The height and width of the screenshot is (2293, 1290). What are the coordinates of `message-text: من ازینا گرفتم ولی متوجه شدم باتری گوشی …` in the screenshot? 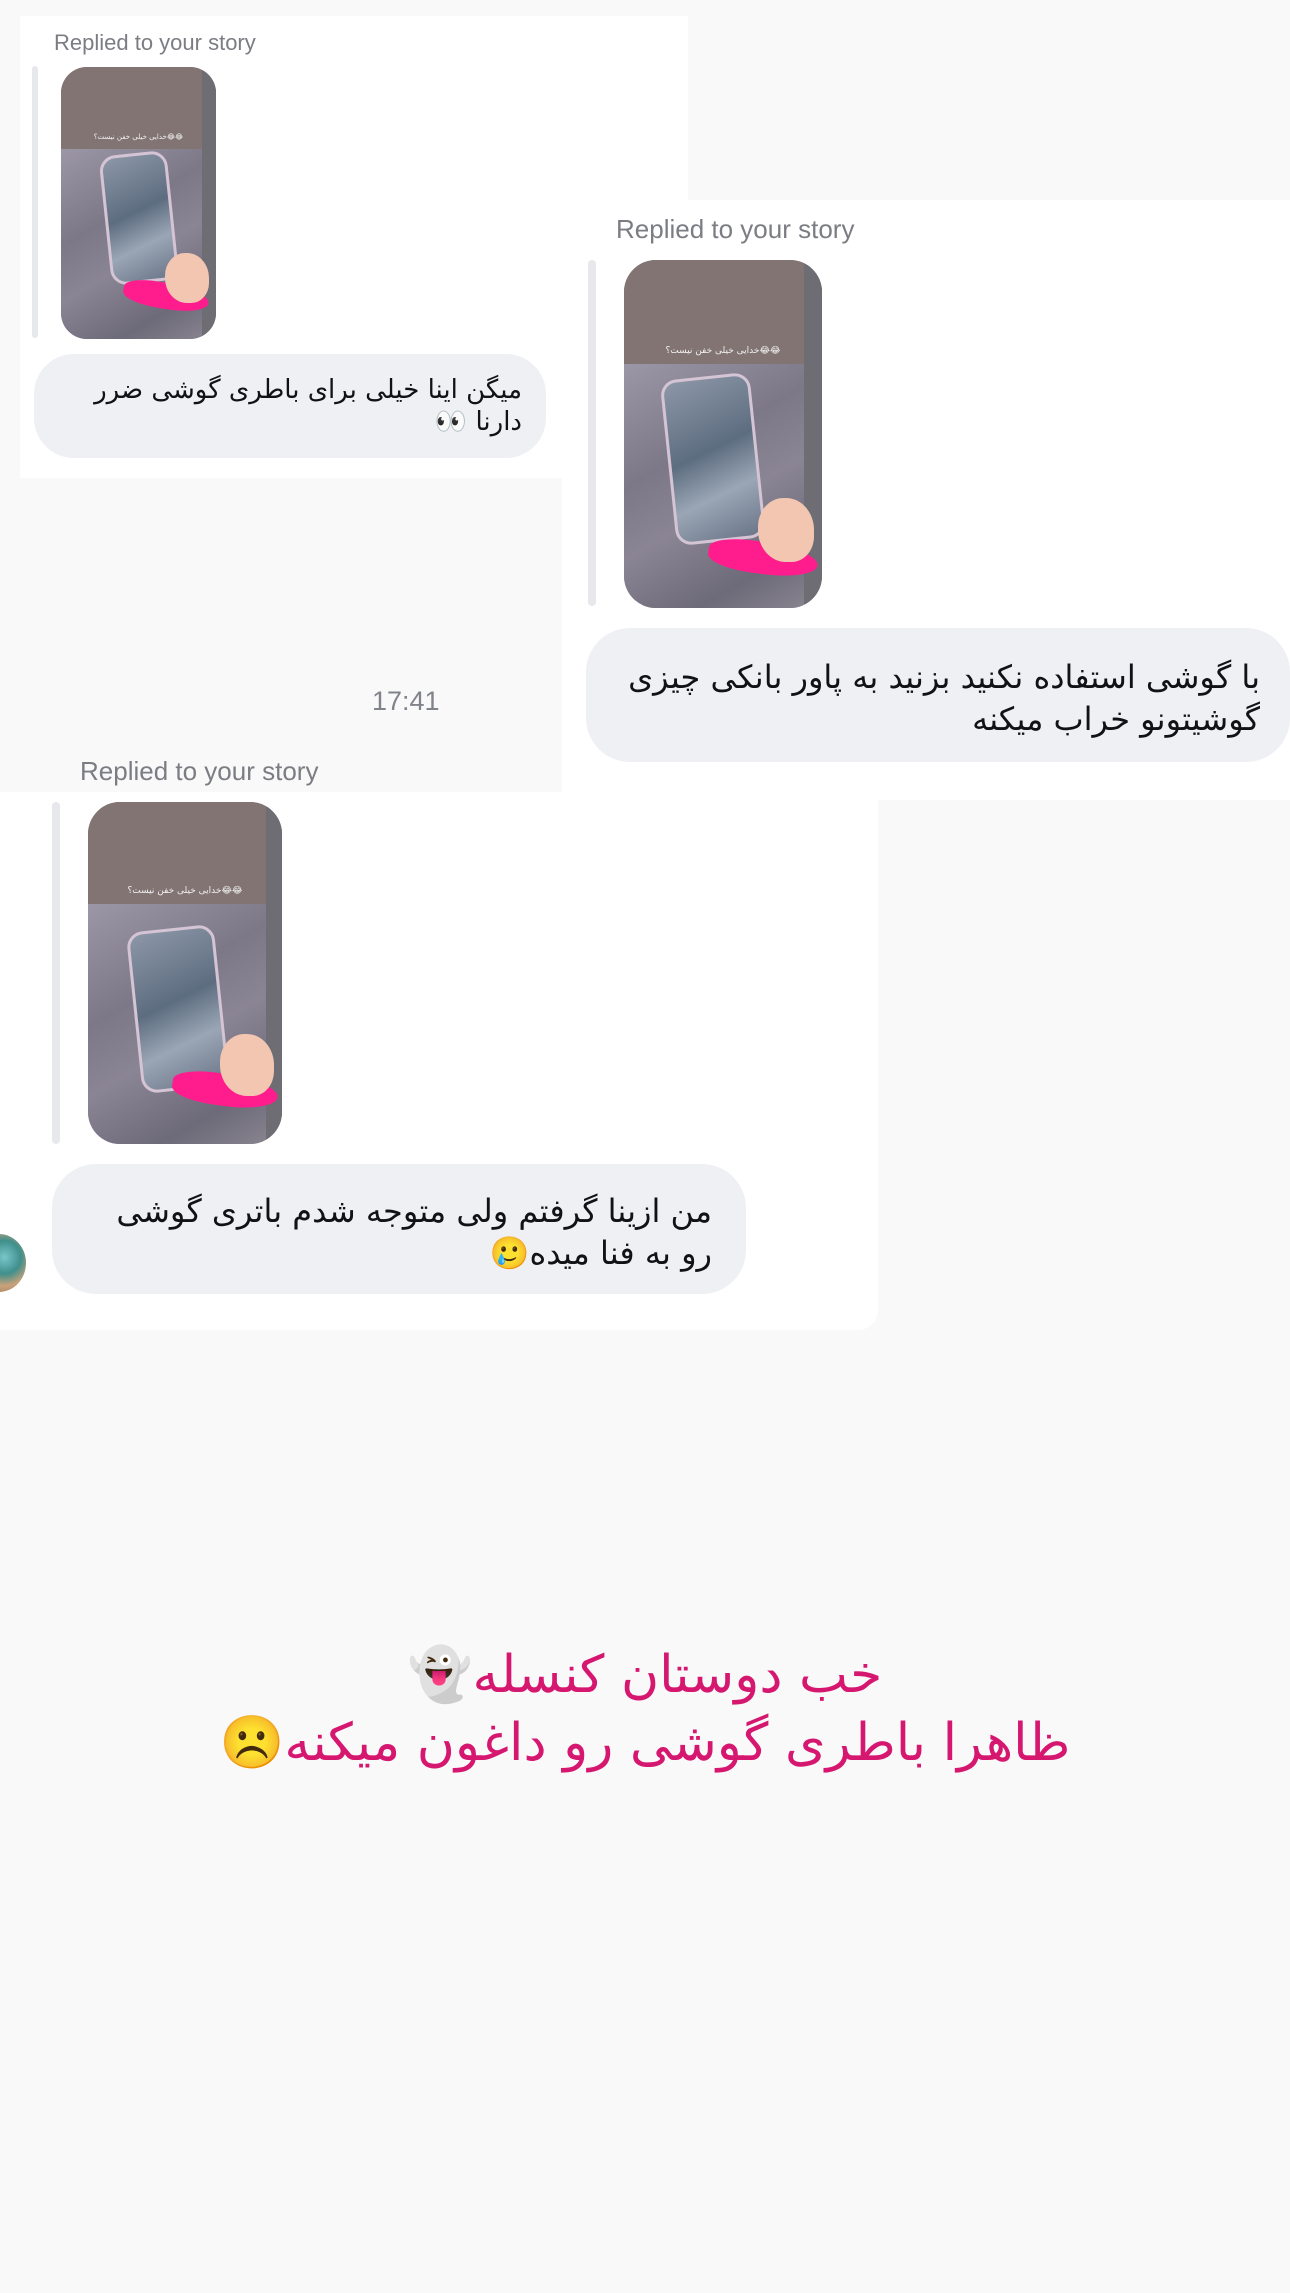 It's located at (414, 1232).